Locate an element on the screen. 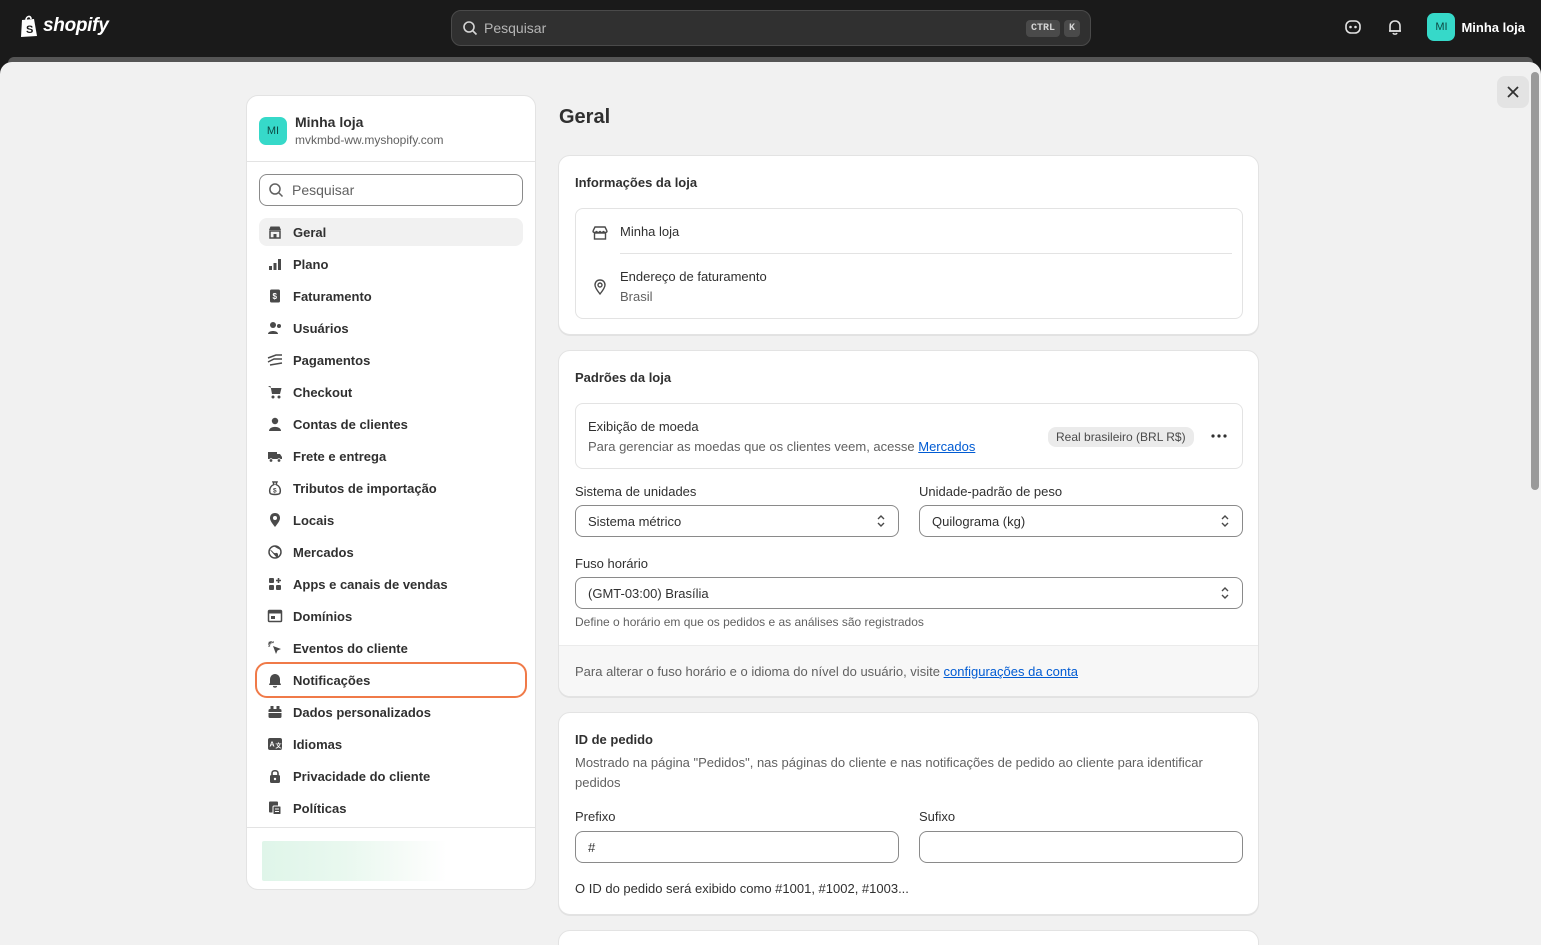 This screenshot has width=1541, height=945. sidebar-item-label: Pagamentos is located at coordinates (332, 360).